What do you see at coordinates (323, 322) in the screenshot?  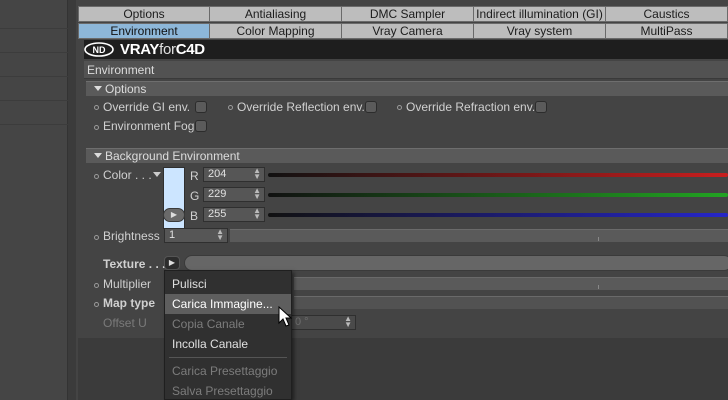 I see `offset-u-field: 0 ° ▲ ▼` at bounding box center [323, 322].